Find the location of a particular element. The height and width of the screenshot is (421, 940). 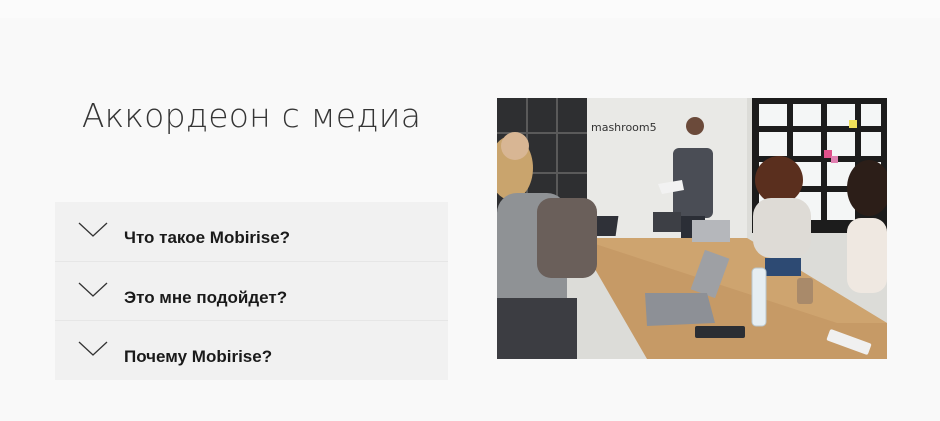

accordion-item-label: Это мне подойдет? is located at coordinates (206, 297).